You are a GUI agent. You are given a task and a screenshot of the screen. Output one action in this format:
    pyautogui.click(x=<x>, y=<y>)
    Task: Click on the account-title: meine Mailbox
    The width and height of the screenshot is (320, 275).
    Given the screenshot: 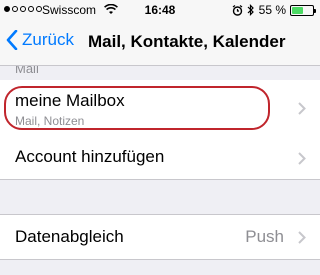 What is the action you would take?
    pyautogui.click(x=70, y=100)
    